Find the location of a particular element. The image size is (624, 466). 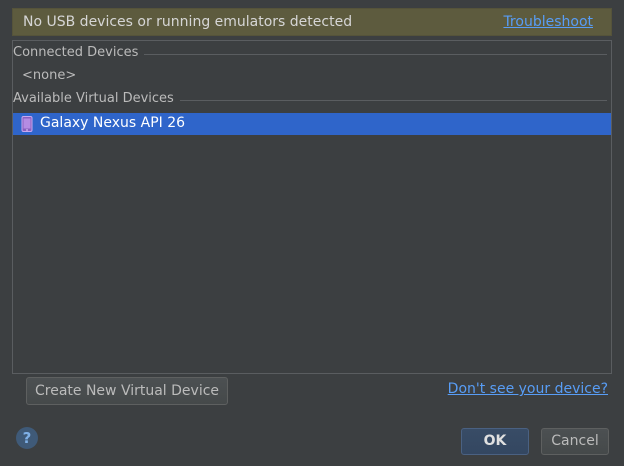

help-icon: ? is located at coordinates (27, 438).